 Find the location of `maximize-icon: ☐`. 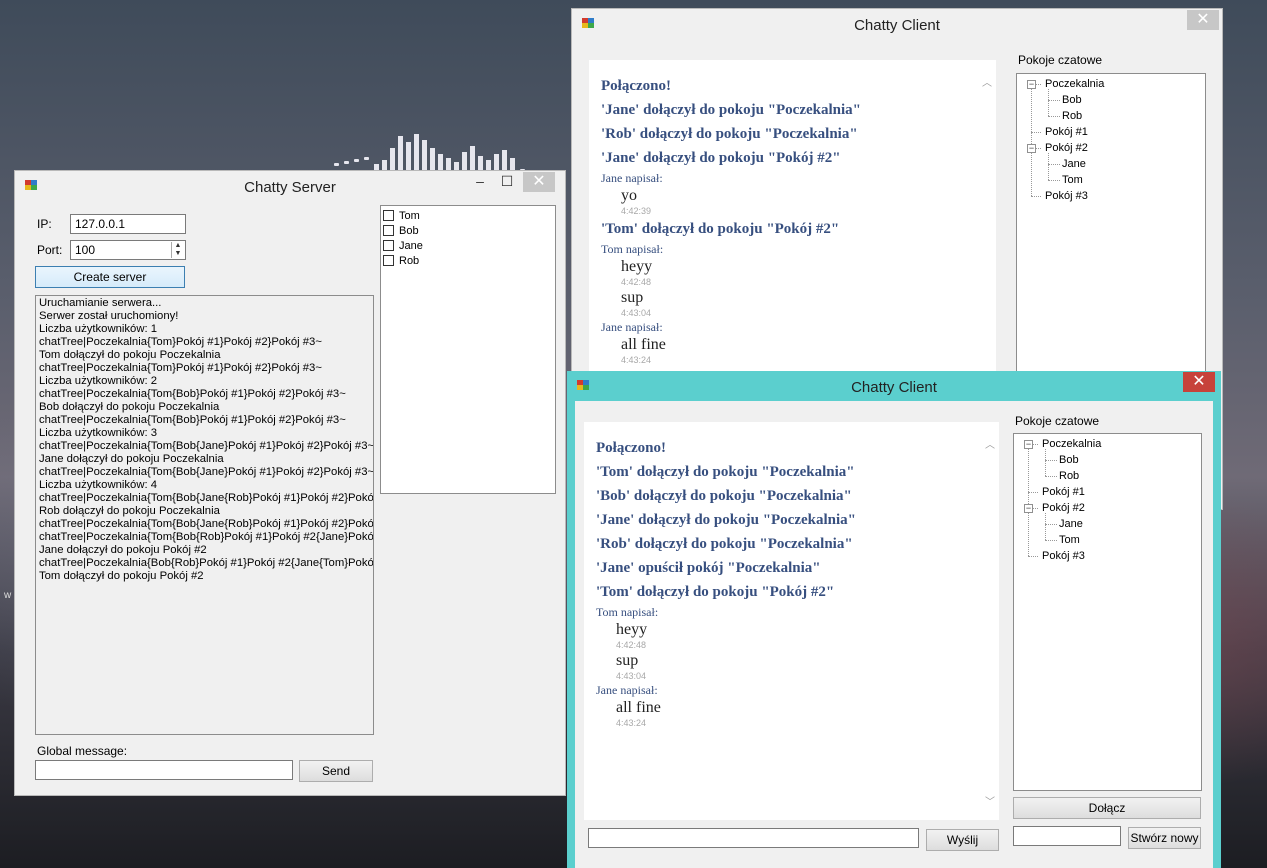

maximize-icon: ☐ is located at coordinates (507, 181).